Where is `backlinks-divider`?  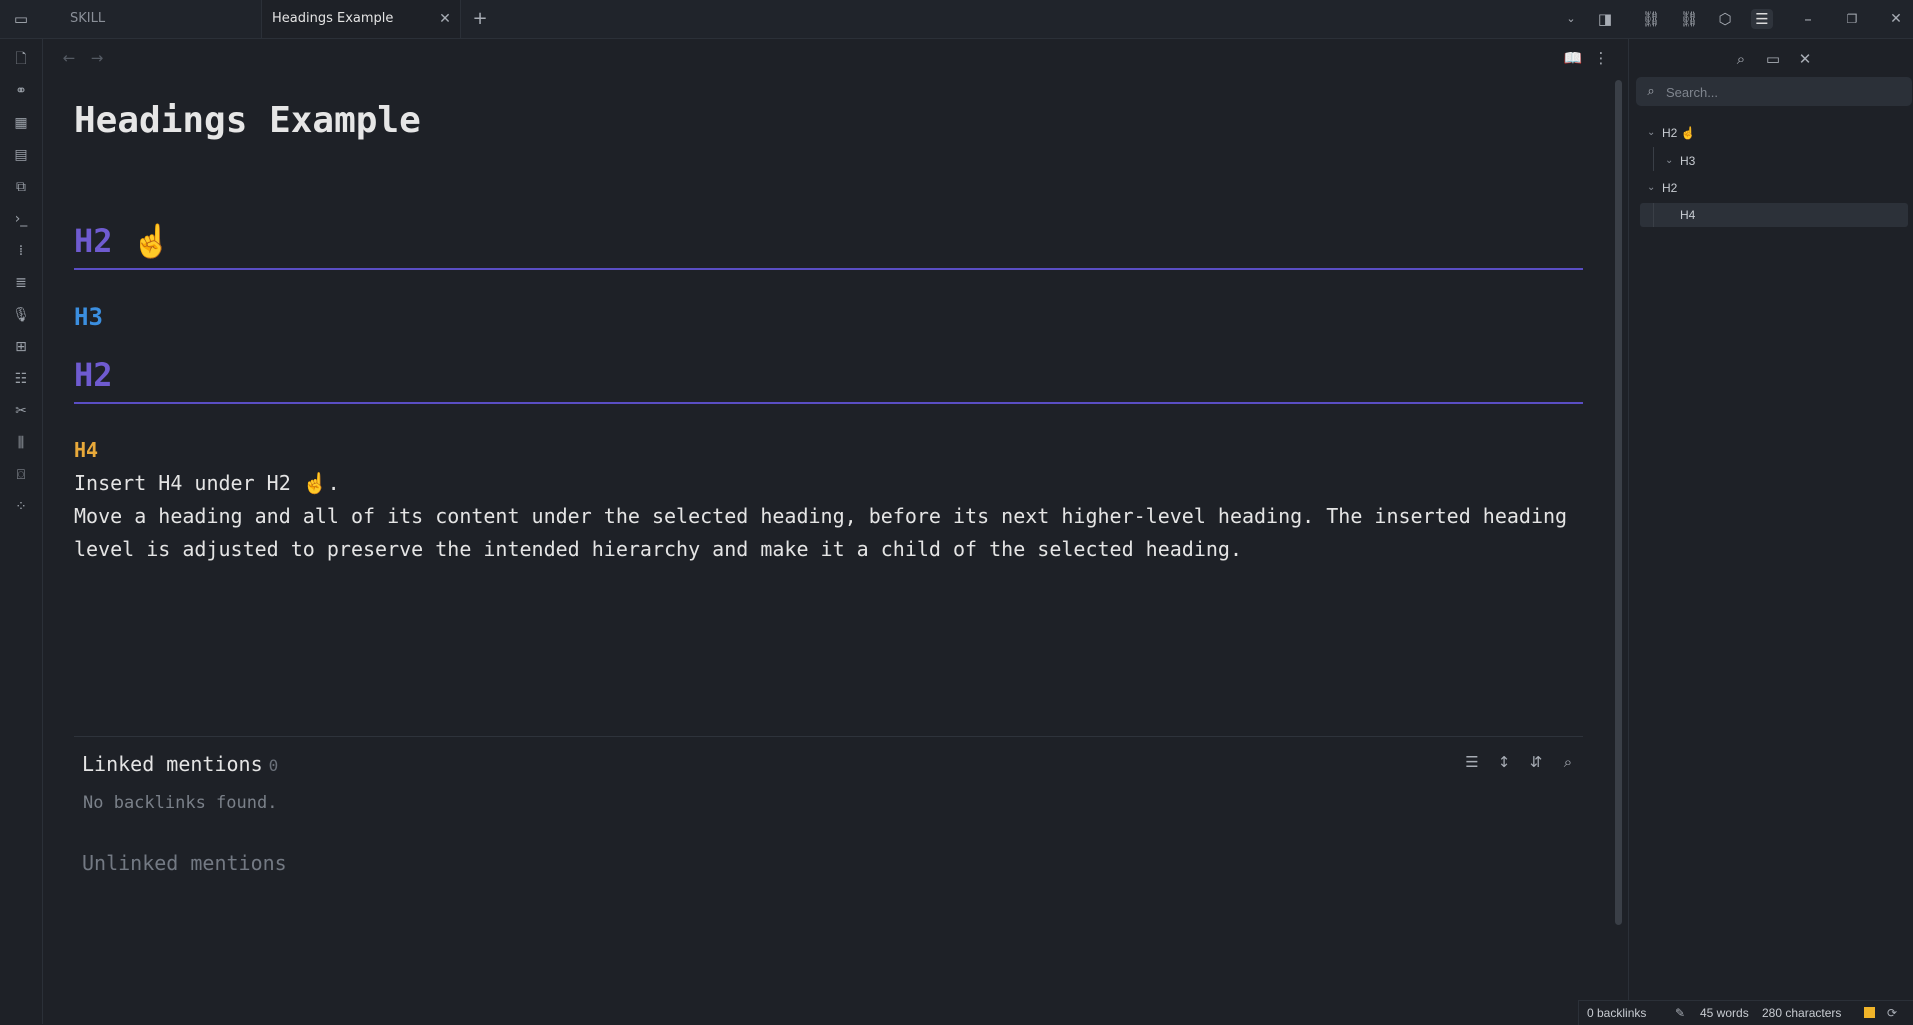
backlinks-divider is located at coordinates (828, 736).